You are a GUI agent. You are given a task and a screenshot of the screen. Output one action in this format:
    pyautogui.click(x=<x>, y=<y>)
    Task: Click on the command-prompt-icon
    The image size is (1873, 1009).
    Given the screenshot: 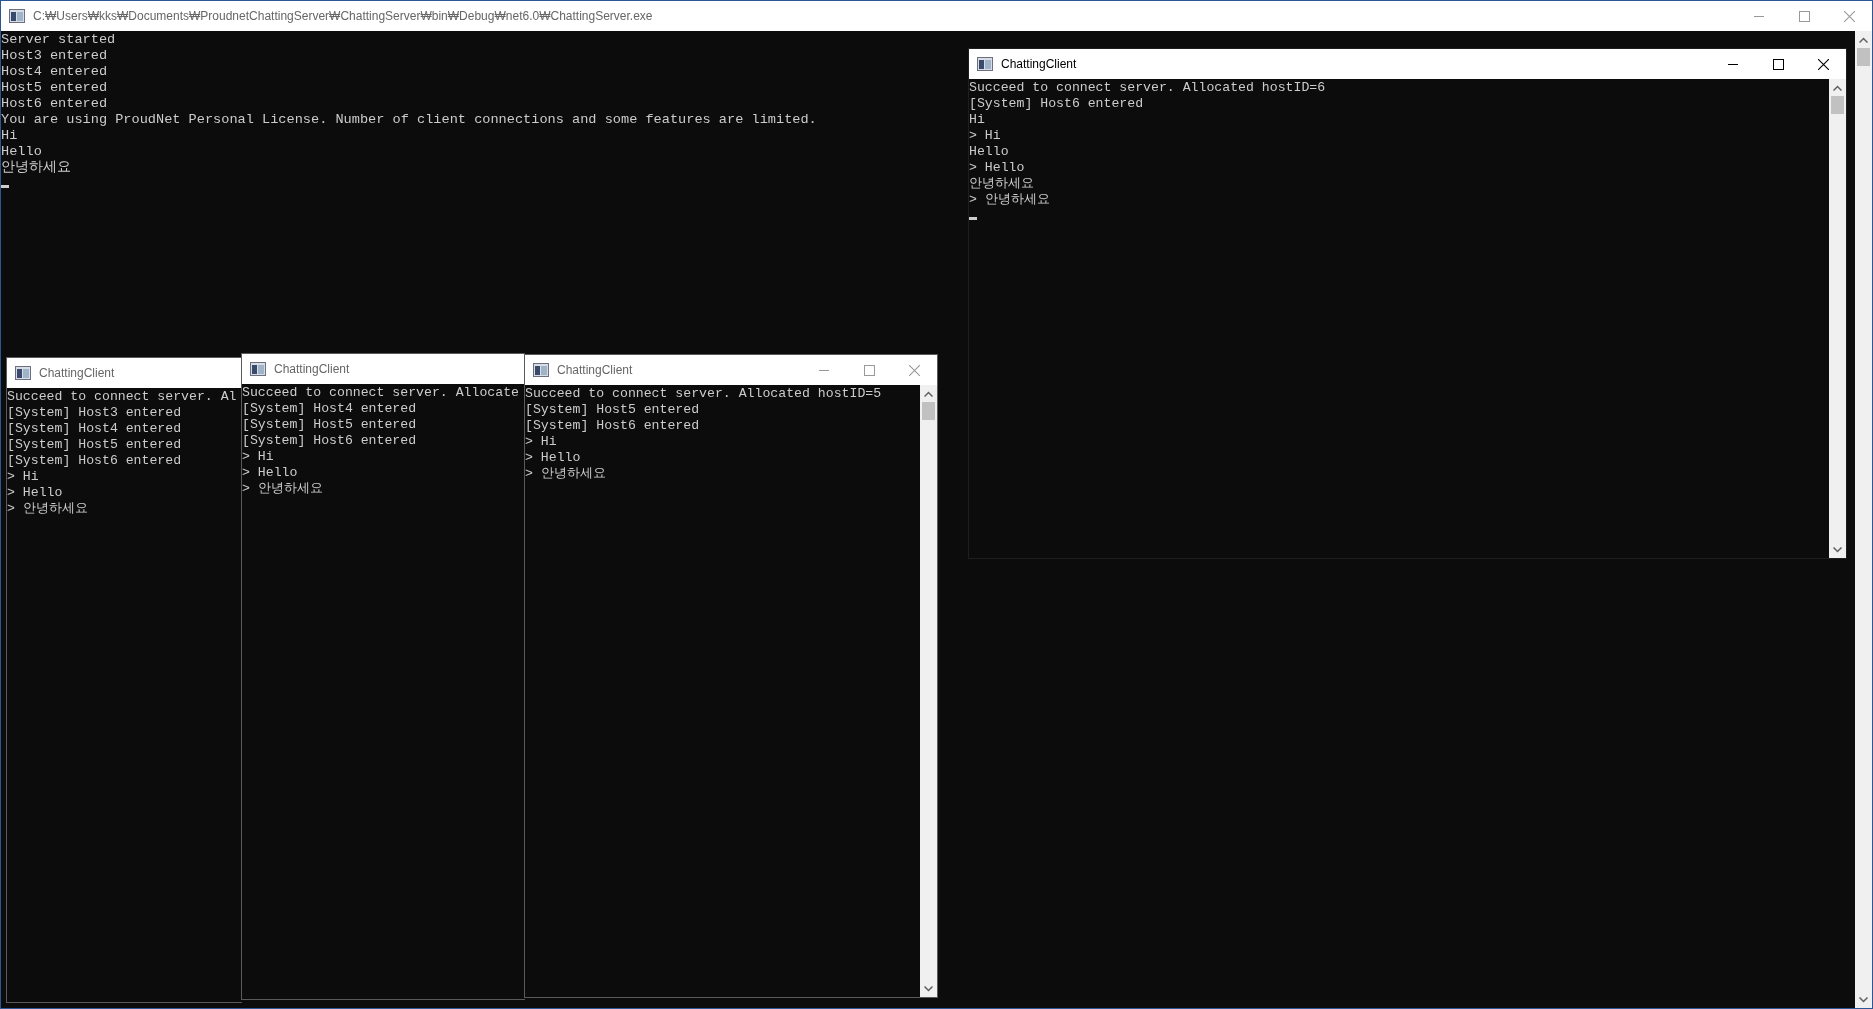 What is the action you would take?
    pyautogui.click(x=17, y=16)
    